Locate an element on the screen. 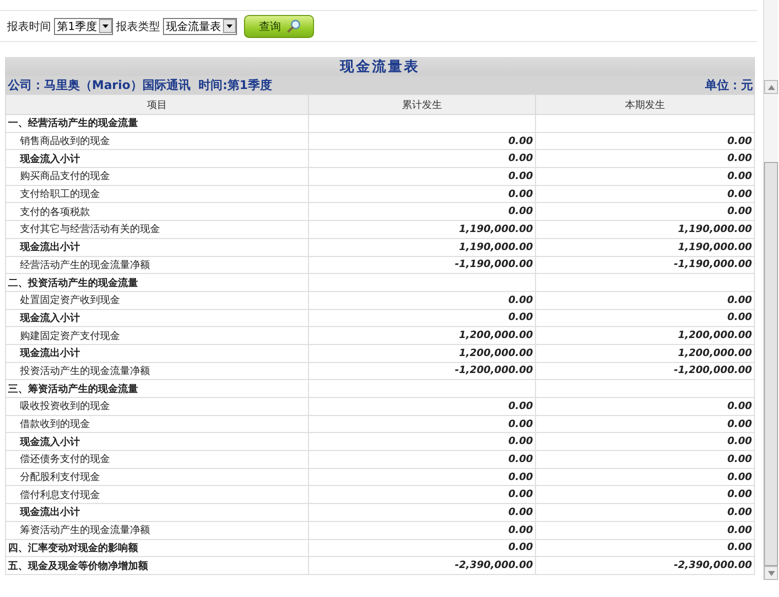 The width and height of the screenshot is (779, 597). table-cell: 处置固定资产收到现金 is located at coordinates (157, 300).